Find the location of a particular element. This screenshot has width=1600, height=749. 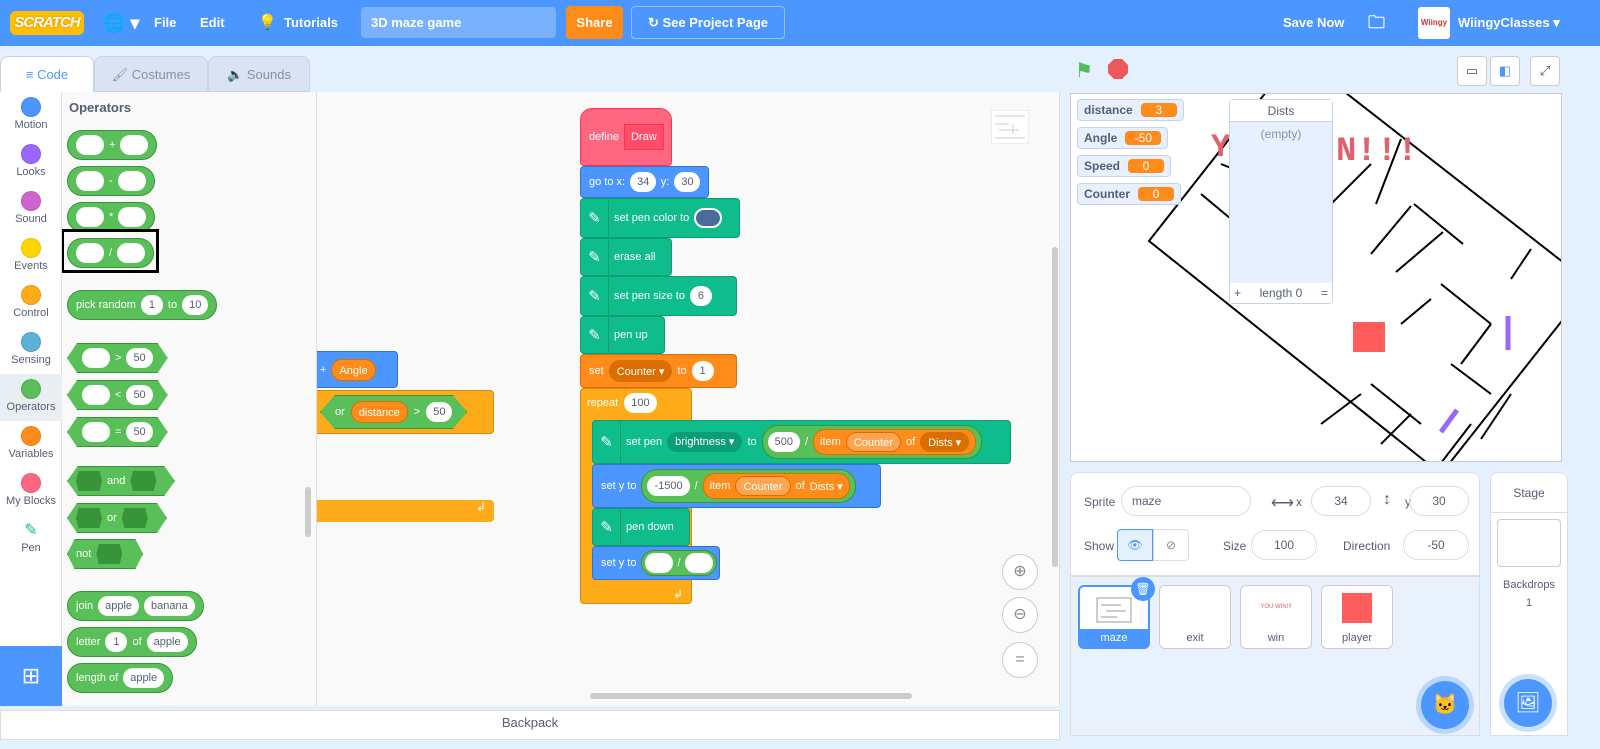

category-operators: Operators is located at coordinates (31, 397).